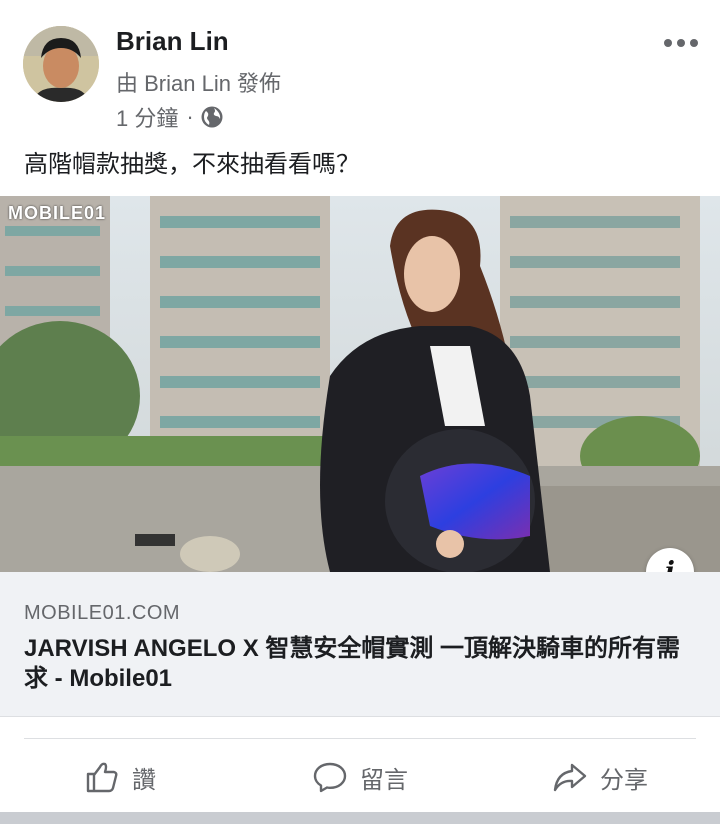  What do you see at coordinates (172, 41) in the screenshot?
I see `author-name: Brian Lin` at bounding box center [172, 41].